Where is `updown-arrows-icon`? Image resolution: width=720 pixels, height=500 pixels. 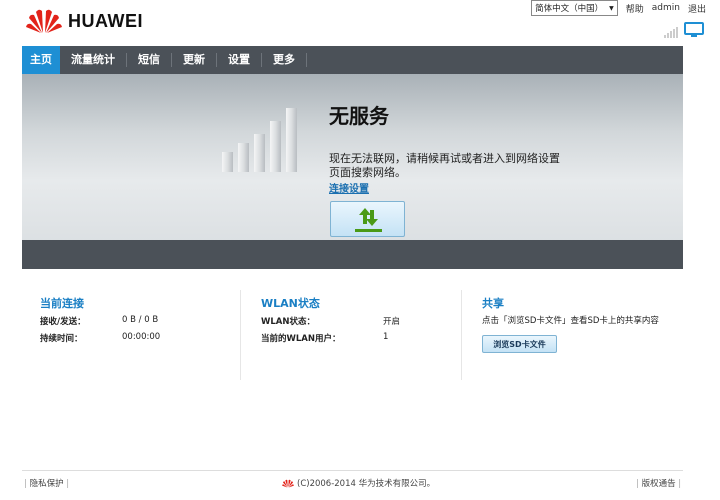 updown-arrows-icon is located at coordinates (368, 220).